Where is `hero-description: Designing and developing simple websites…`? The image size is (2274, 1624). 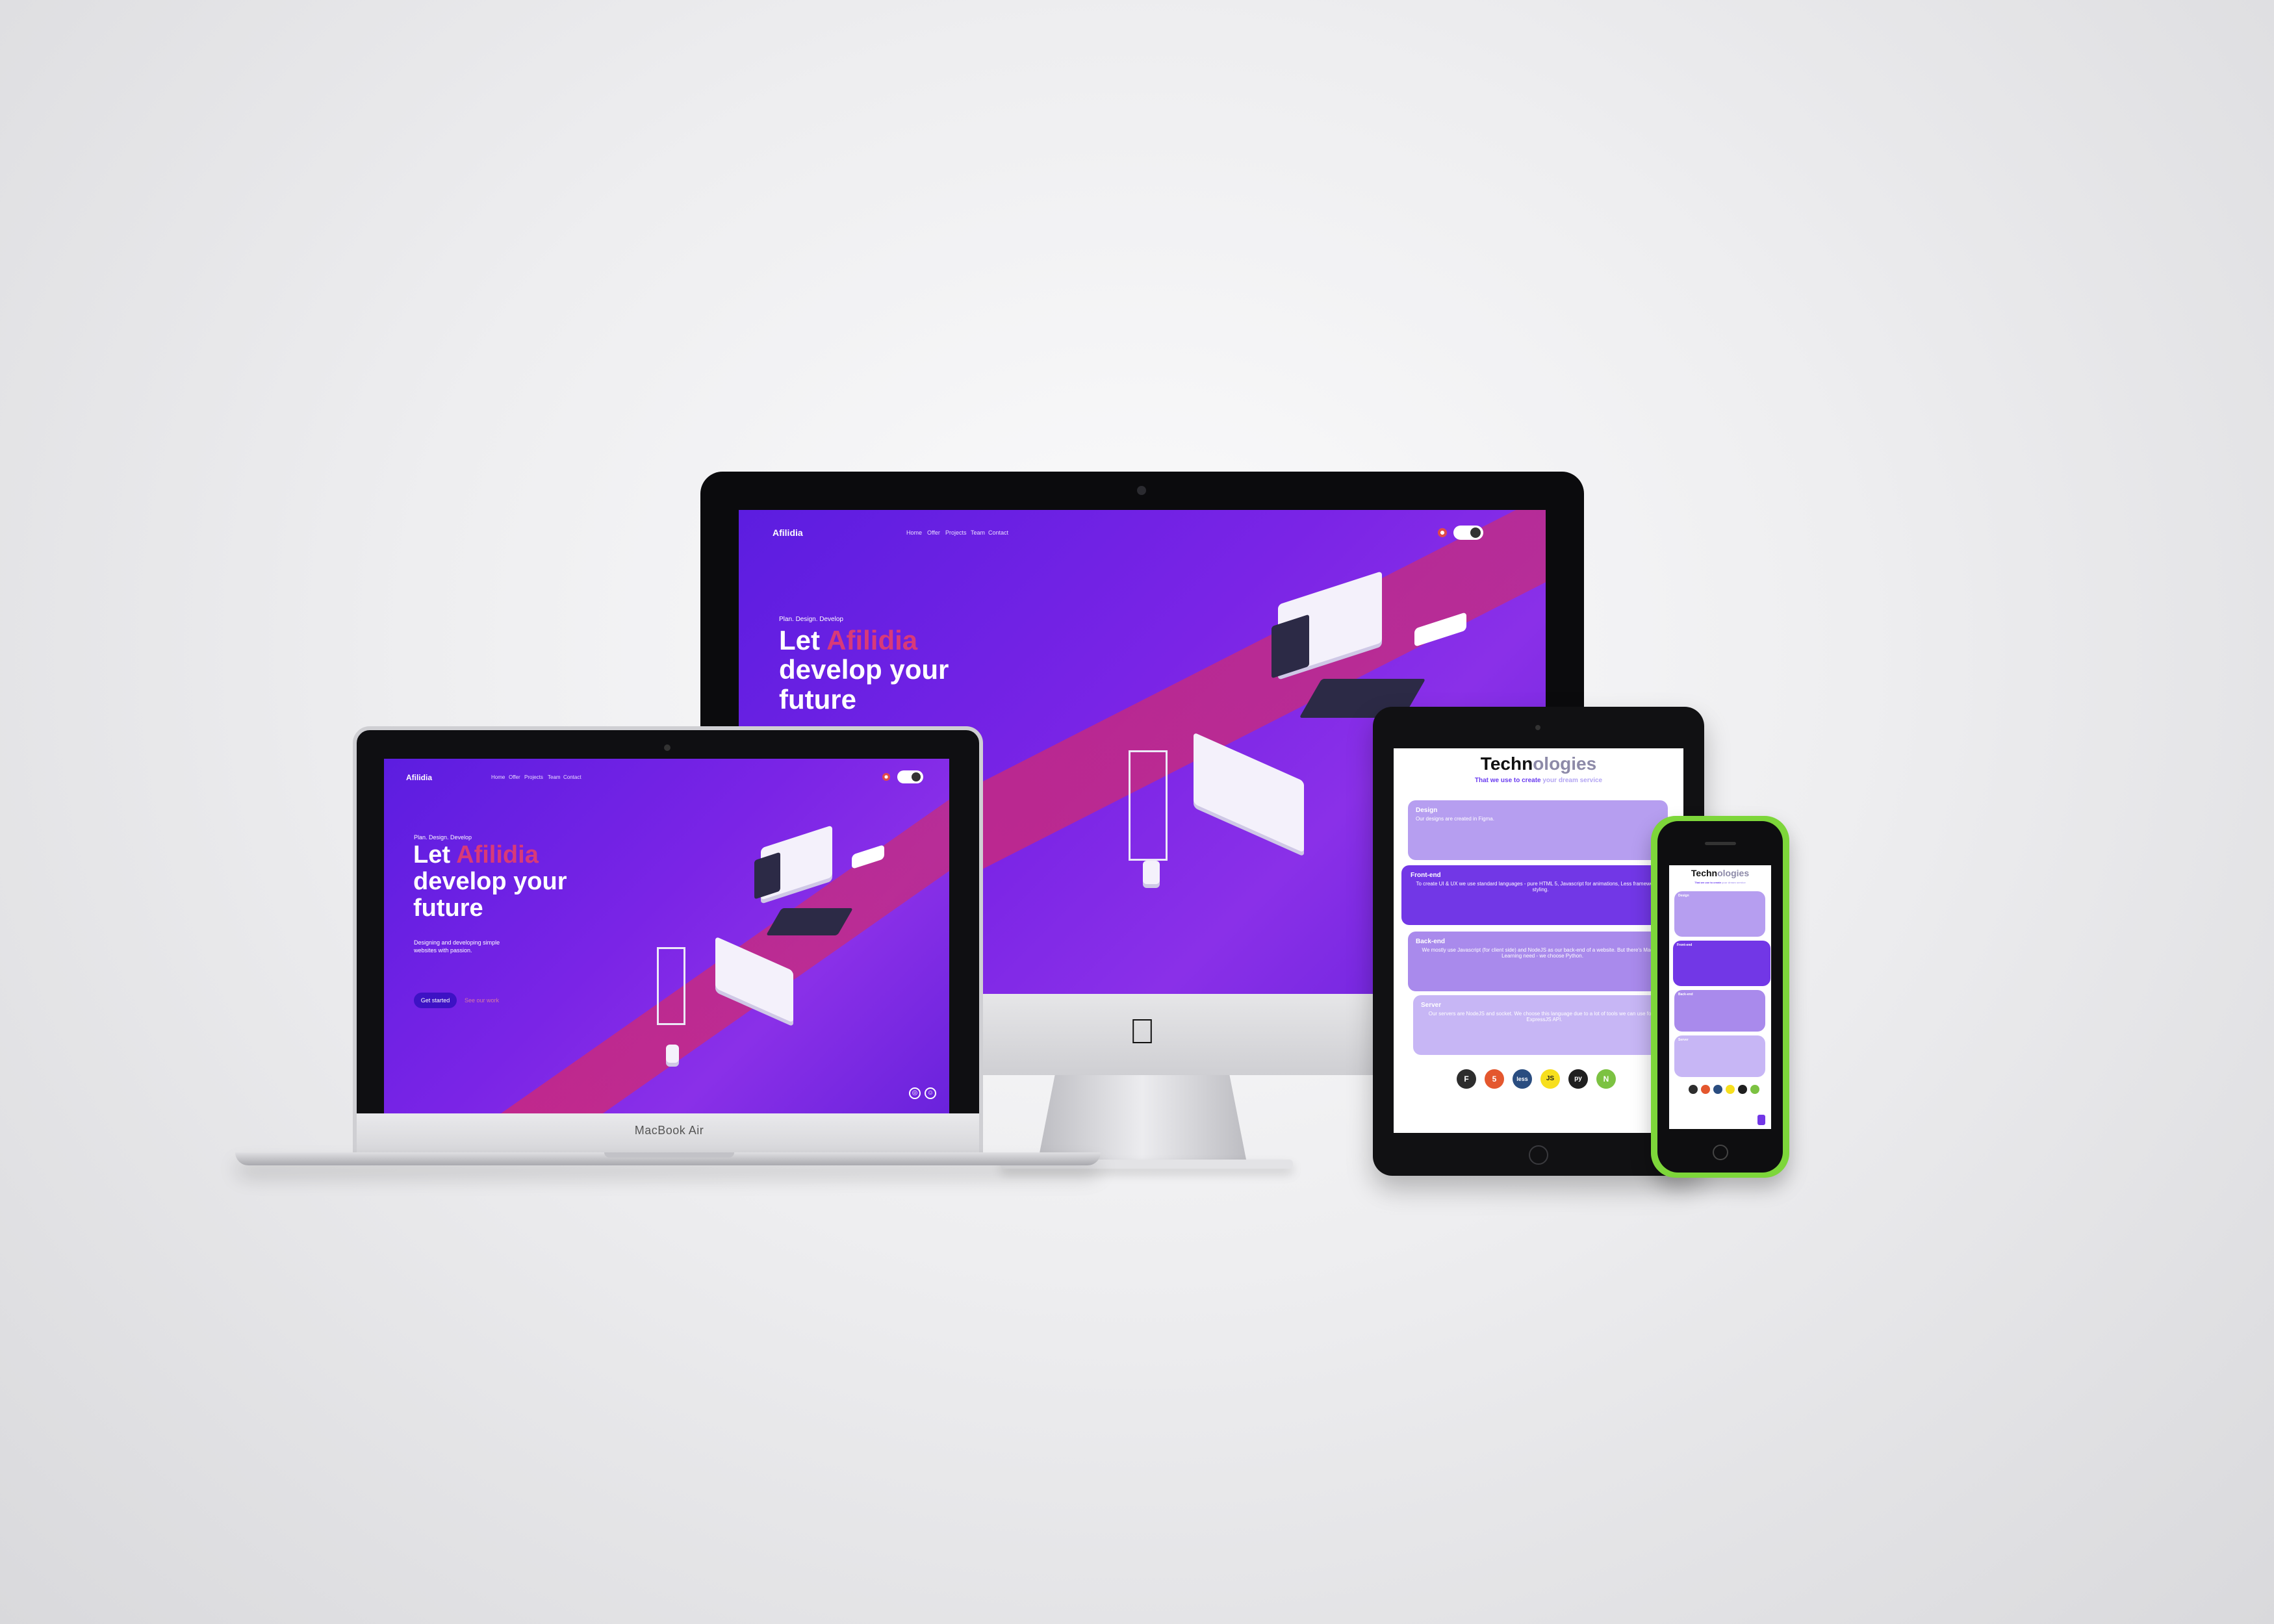
hero-description: Designing and developing simple websites… is located at coordinates (457, 946).